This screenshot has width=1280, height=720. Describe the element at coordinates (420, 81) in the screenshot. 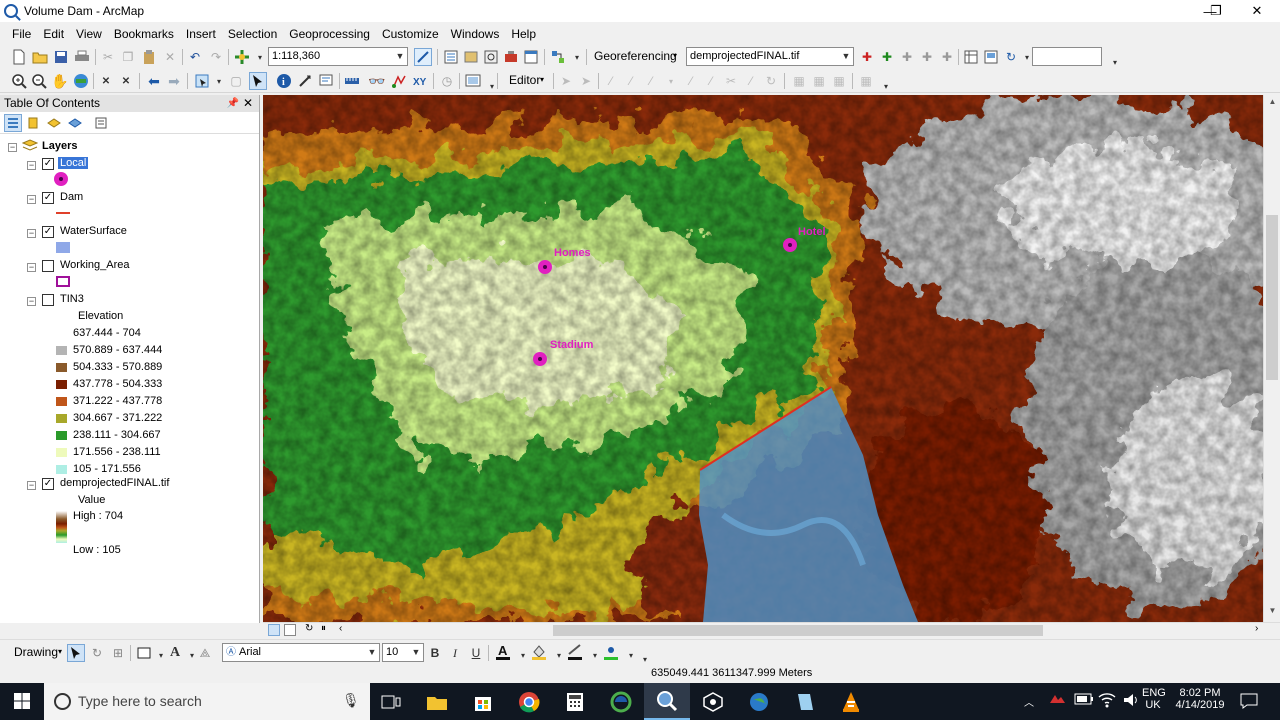

I see `go-to-xy-icon: XY` at that location.